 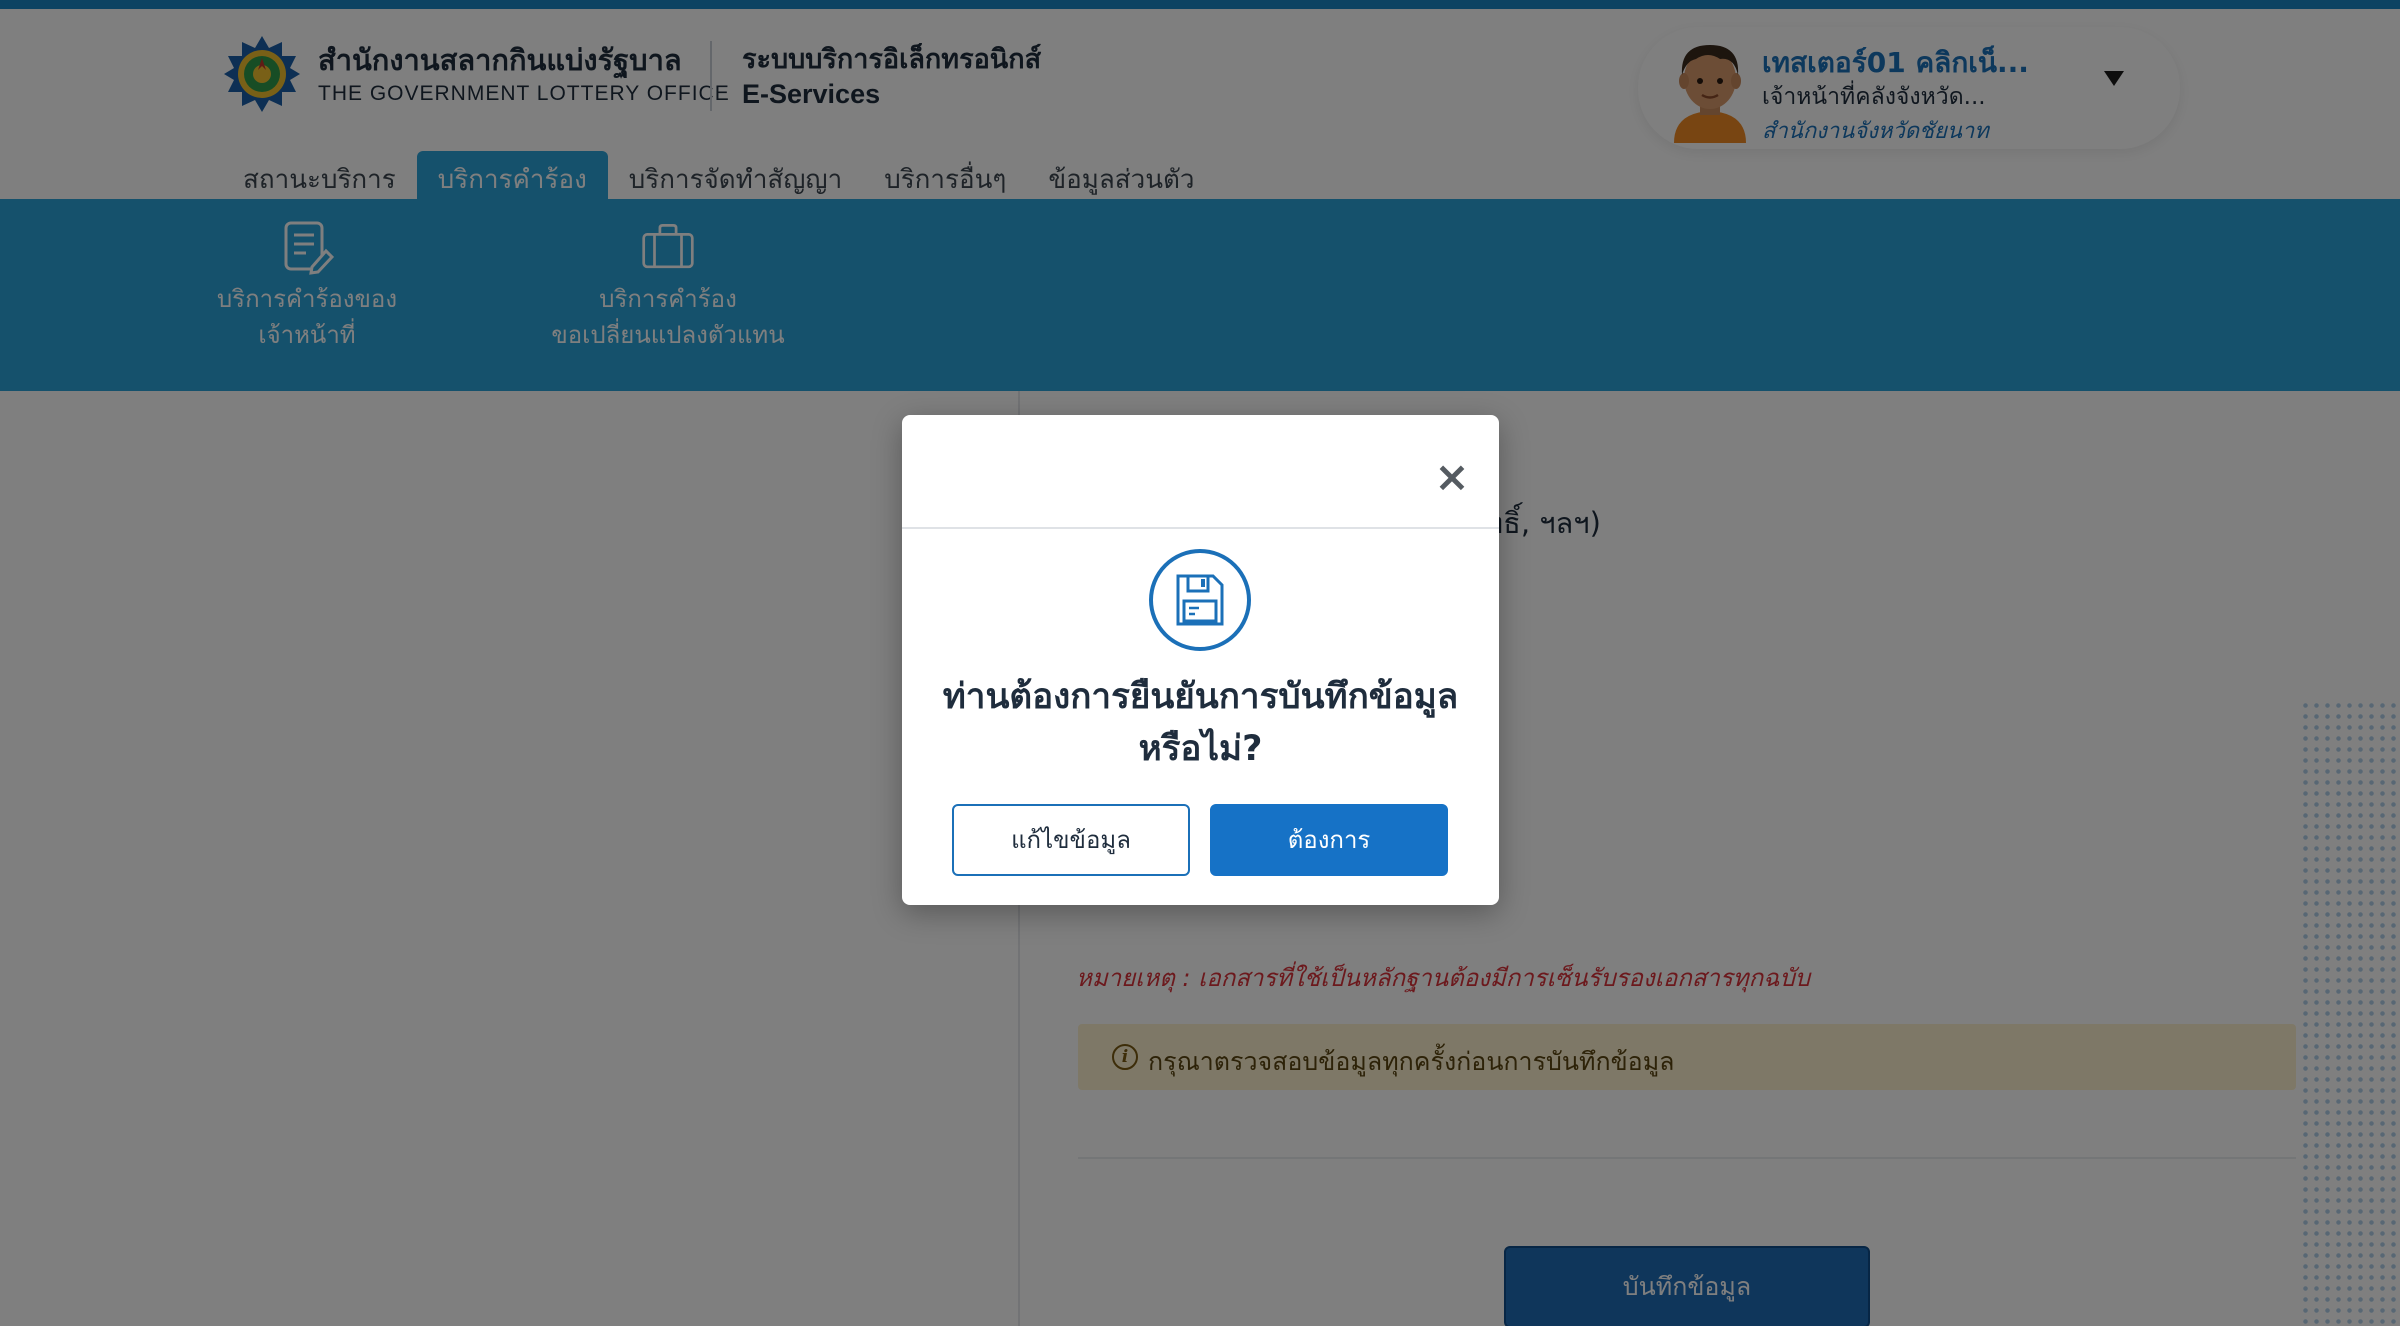 I want to click on modal-title-line2: หรือไม่?, so click(x=1200, y=749).